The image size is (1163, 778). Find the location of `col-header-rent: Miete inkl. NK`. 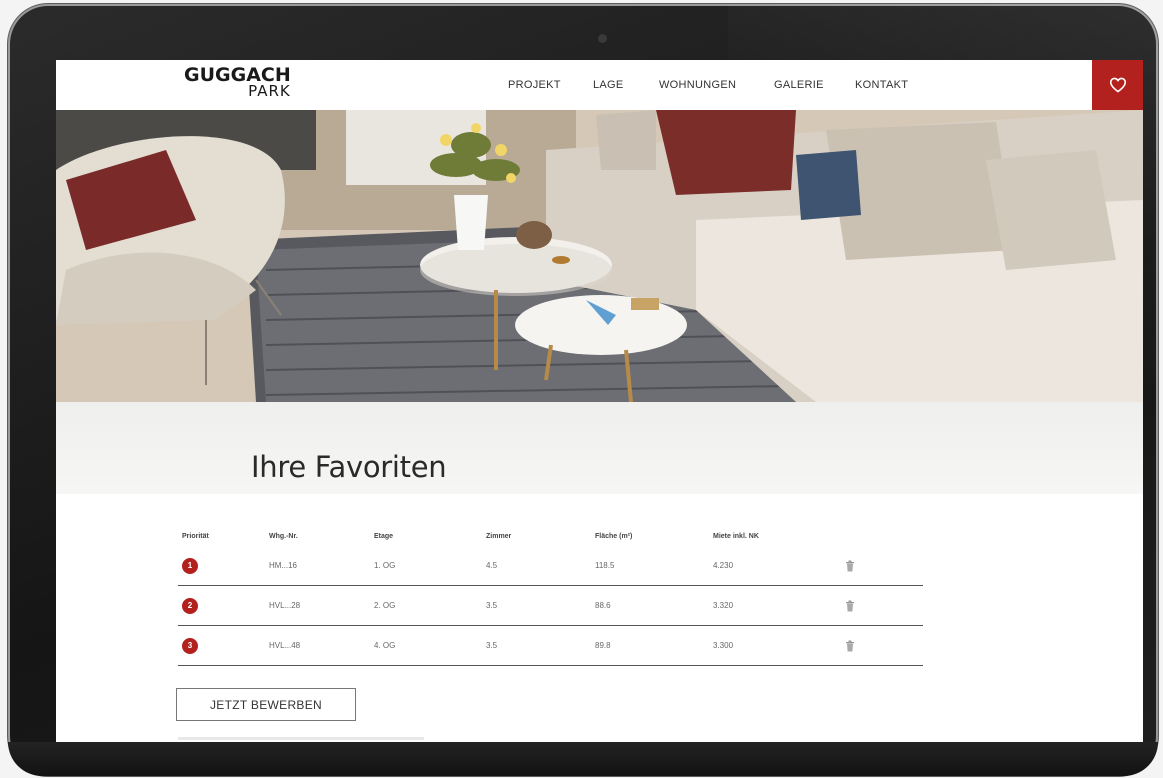

col-header-rent: Miete inkl. NK is located at coordinates (736, 536).